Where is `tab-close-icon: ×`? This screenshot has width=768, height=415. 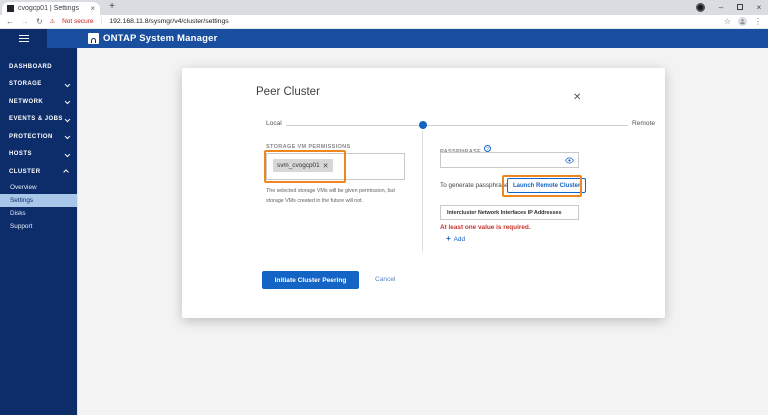 tab-close-icon: × is located at coordinates (92, 8).